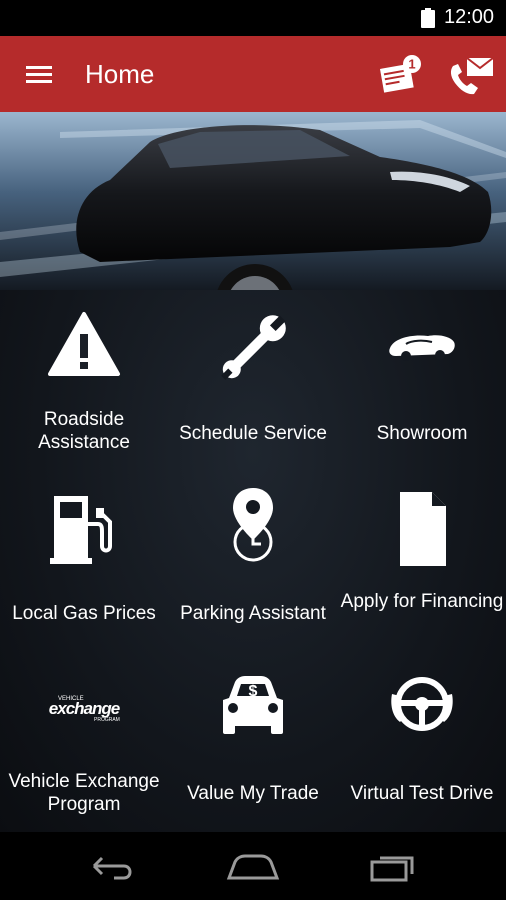 Image resolution: width=506 pixels, height=900 pixels. I want to click on schedule-service-tile: Schedule Service, so click(253, 380).